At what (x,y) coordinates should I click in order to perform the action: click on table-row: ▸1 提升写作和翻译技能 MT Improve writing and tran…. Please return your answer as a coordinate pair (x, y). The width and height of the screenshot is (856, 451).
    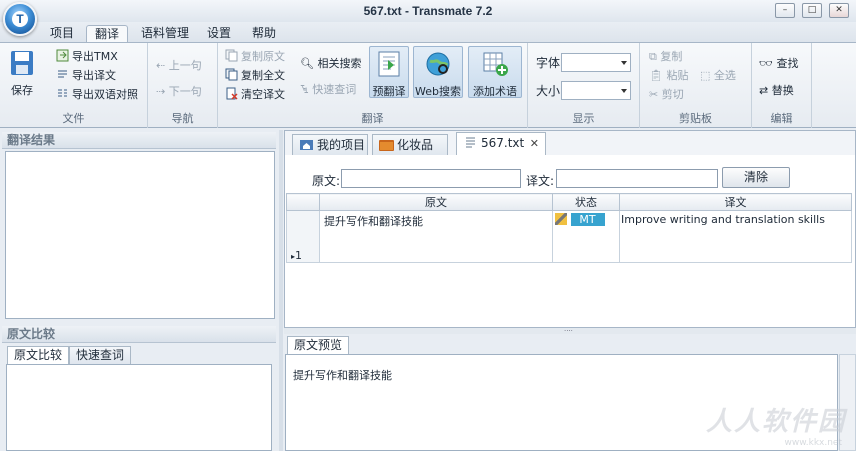
    Looking at the image, I should click on (569, 236).